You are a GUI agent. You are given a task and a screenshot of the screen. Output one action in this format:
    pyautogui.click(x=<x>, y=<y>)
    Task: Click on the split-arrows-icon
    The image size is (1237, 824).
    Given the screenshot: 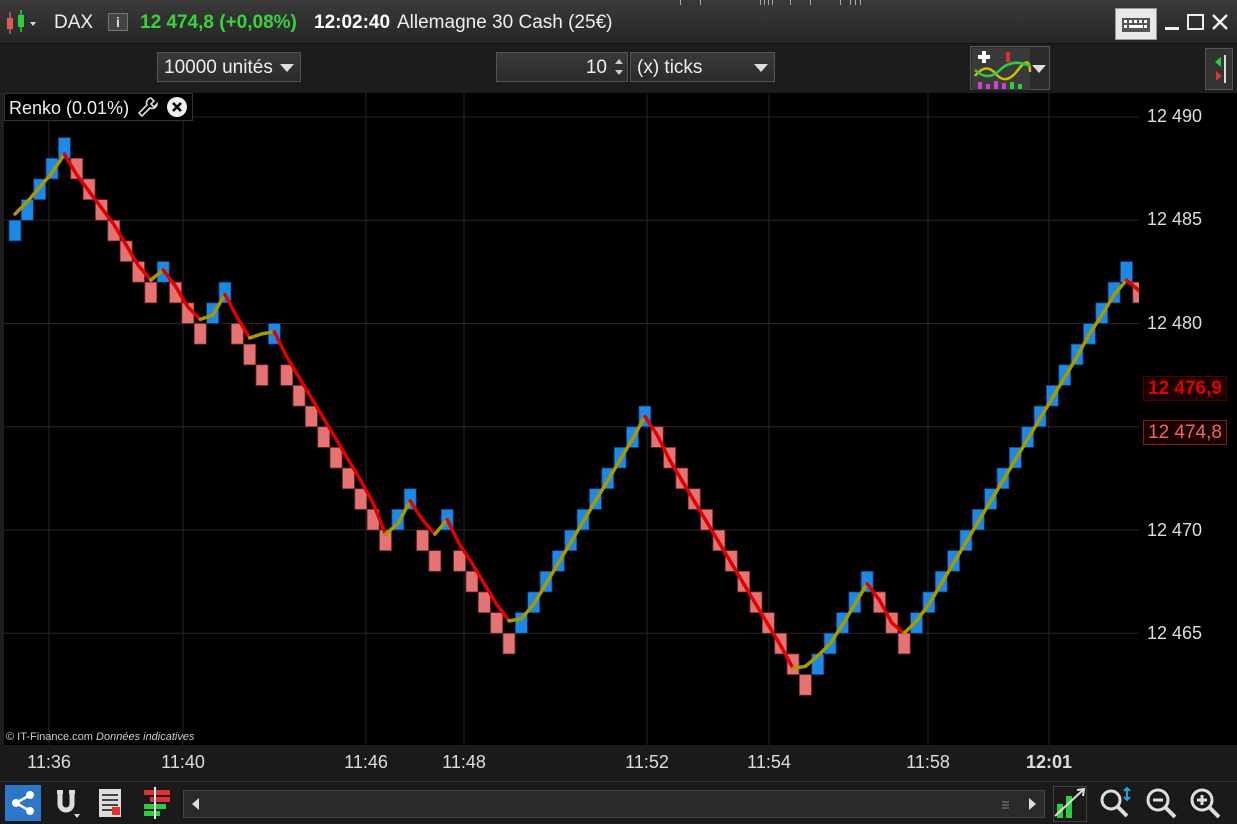 What is the action you would take?
    pyautogui.click(x=1220, y=69)
    